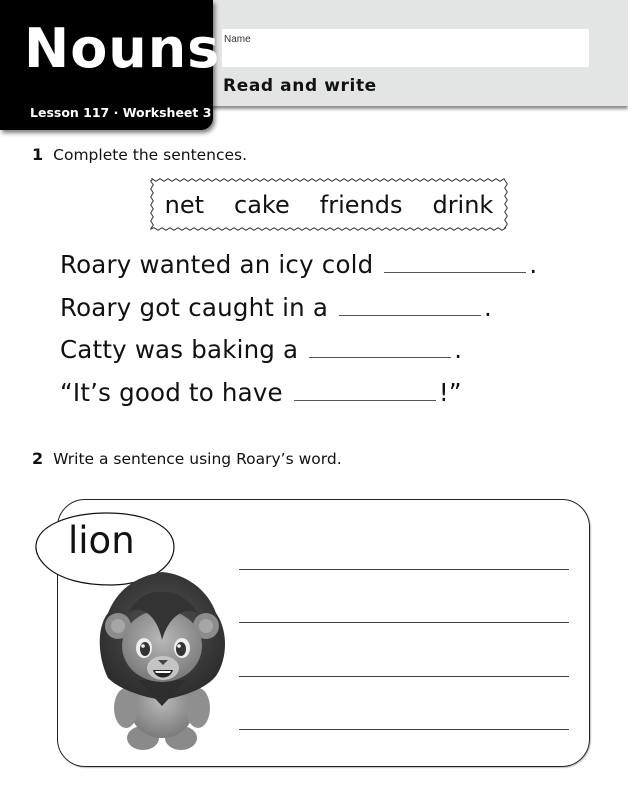  Describe the element at coordinates (184, 204) in the screenshot. I see `word-bank-item: net` at that location.